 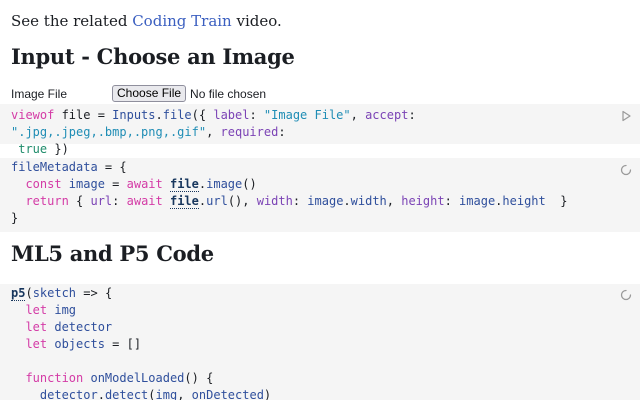 I want to click on intro-text: See the related Coding Train video., so click(x=146, y=21).